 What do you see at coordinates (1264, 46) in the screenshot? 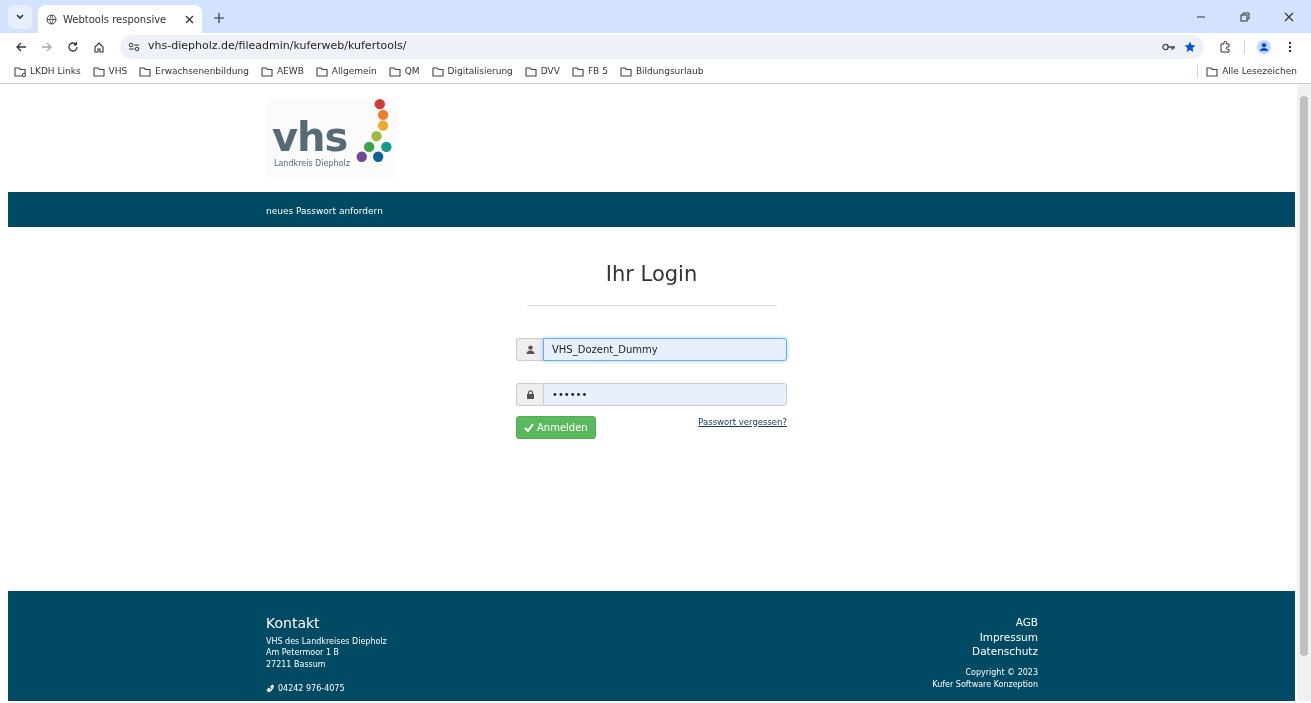
I see `avatar-icon` at bounding box center [1264, 46].